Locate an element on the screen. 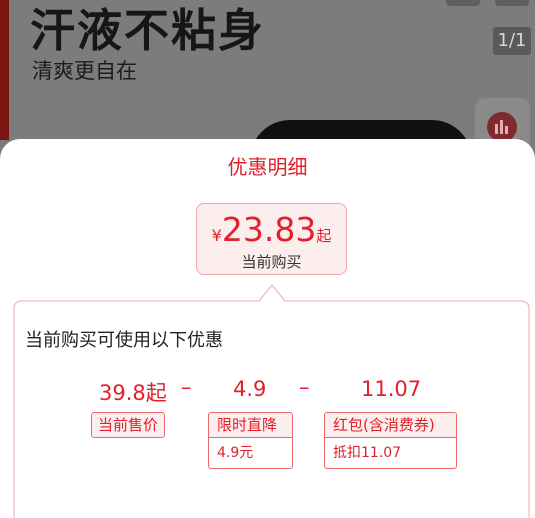  chart-icon is located at coordinates (502, 127).